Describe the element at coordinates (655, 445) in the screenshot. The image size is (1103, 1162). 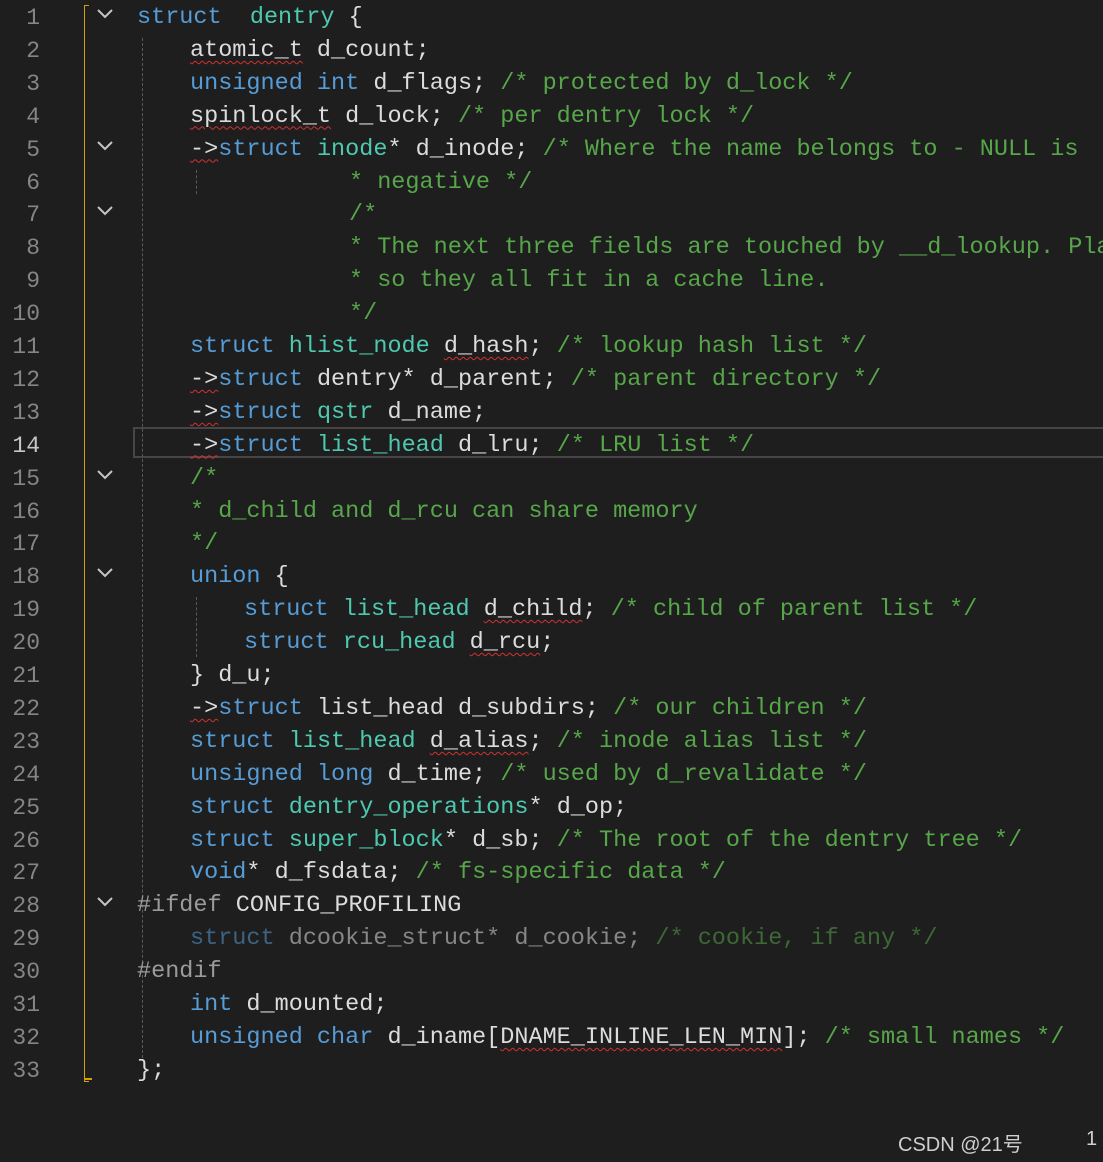
I see `code-token: /* LRU list */` at that location.